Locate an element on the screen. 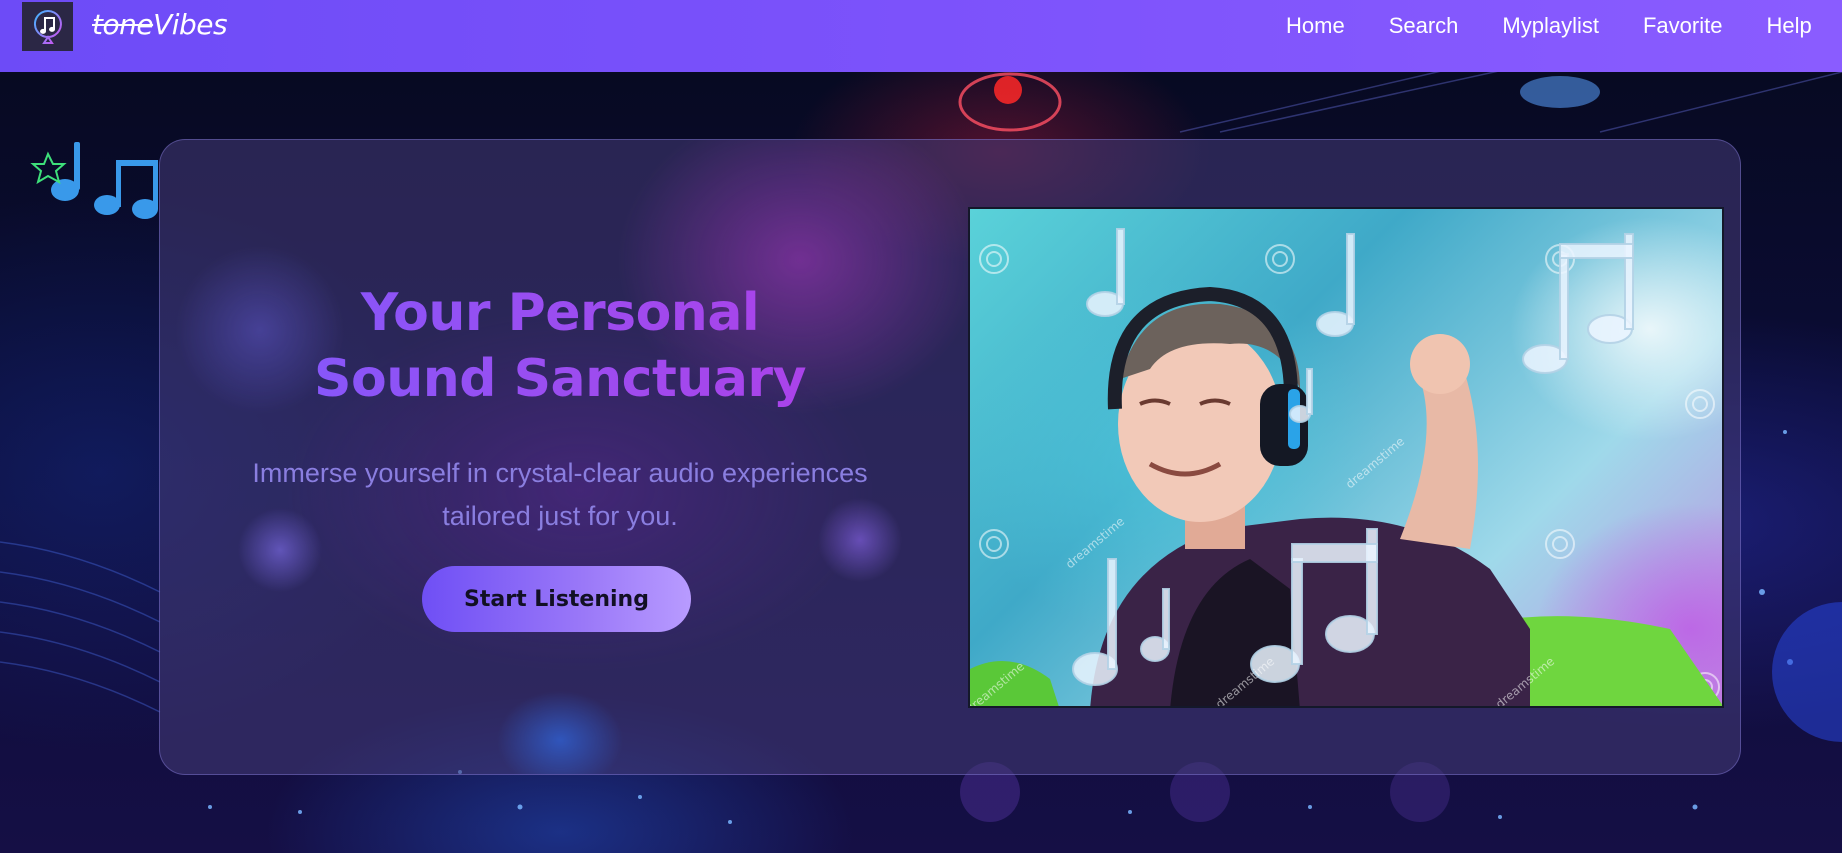 This screenshot has width=1842, height=853. nav-myplaylist: Myplaylist is located at coordinates (1550, 26).